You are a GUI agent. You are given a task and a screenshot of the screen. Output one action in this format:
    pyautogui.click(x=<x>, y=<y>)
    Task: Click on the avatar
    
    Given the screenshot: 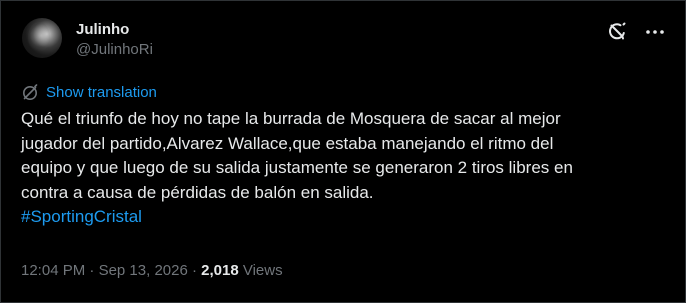 What is the action you would take?
    pyautogui.click(x=42, y=38)
    